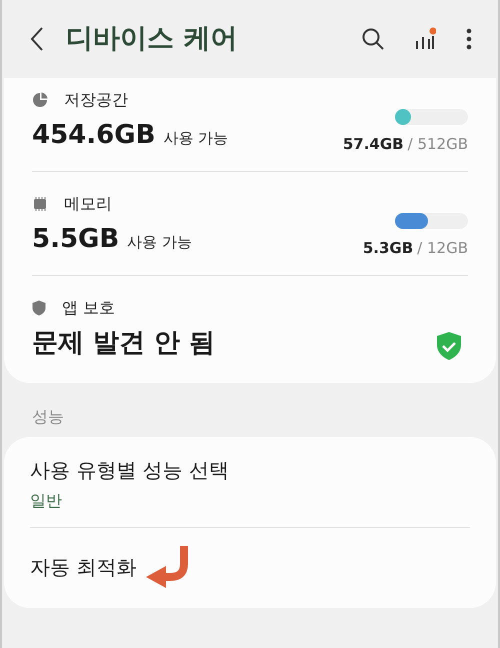 Image resolution: width=500 pixels, height=648 pixels. What do you see at coordinates (40, 100) in the screenshot?
I see `pie-chart-icon` at bounding box center [40, 100].